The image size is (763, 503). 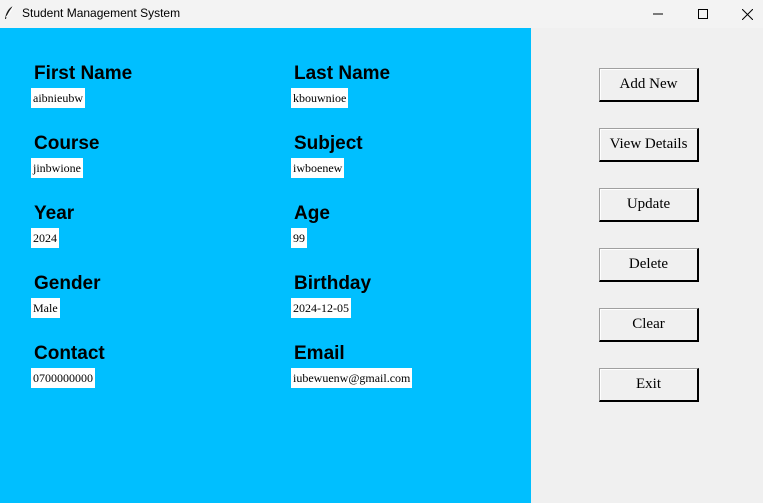 What do you see at coordinates (65, 155) in the screenshot?
I see `course-field: Course jinbwione` at bounding box center [65, 155].